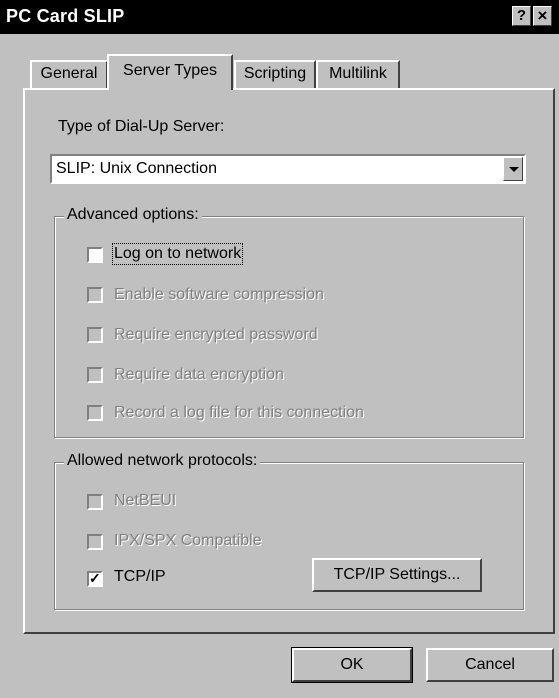  I want to click on data-encryption-label: Require data encryption, so click(199, 374).